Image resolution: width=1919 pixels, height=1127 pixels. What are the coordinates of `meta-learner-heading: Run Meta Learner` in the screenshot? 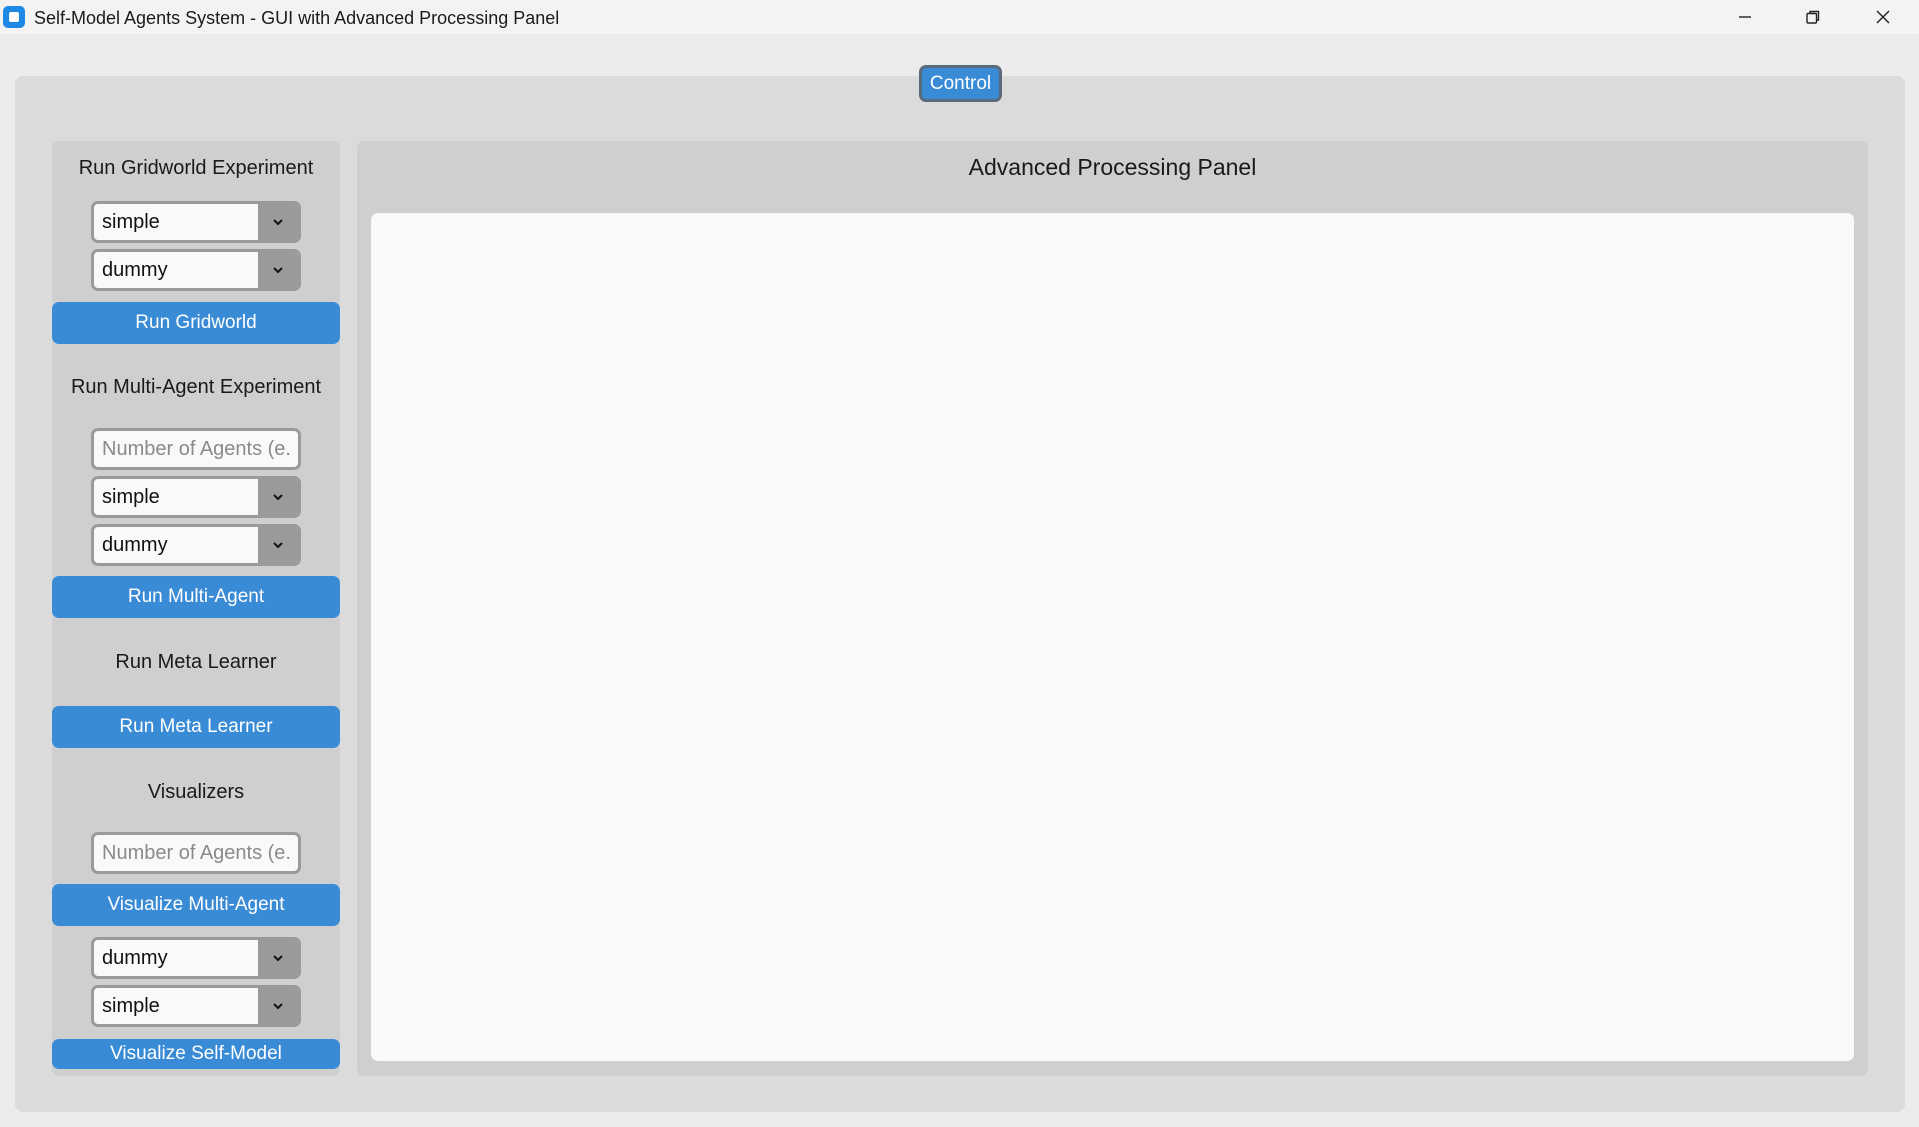 It's located at (196, 662).